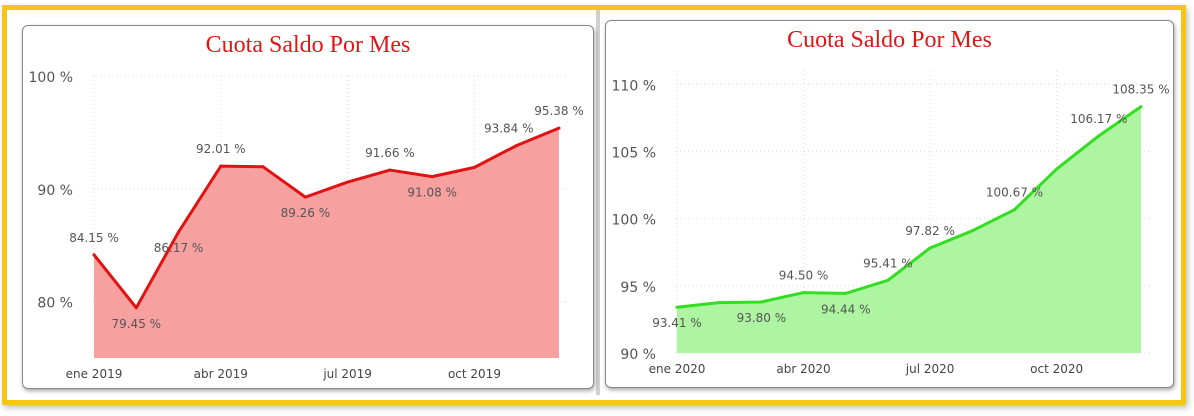 This screenshot has width=1194, height=416. Describe the element at coordinates (930, 369) in the screenshot. I see `x-tick-label: jul 2020` at that location.